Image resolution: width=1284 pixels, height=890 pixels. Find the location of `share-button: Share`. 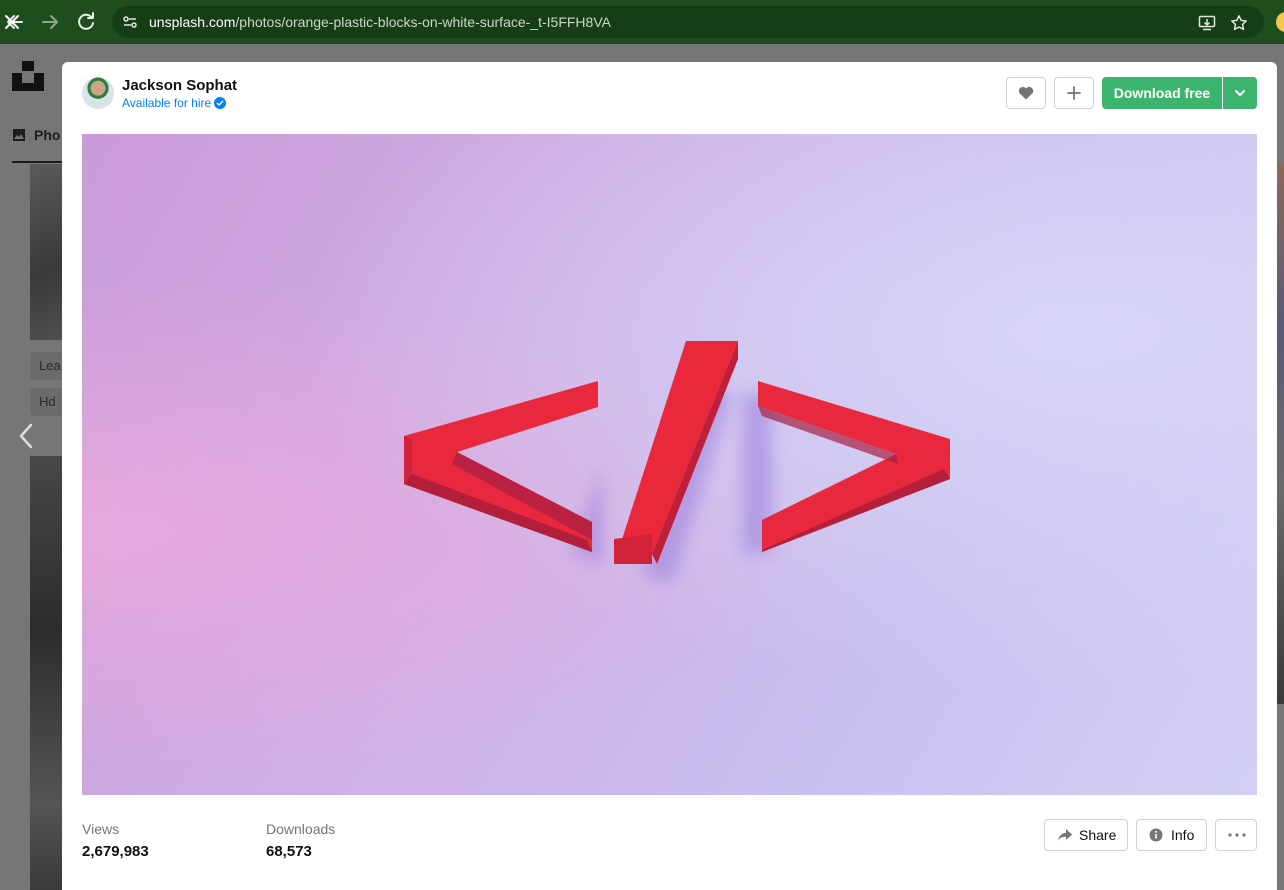

share-button: Share is located at coordinates (1086, 835).